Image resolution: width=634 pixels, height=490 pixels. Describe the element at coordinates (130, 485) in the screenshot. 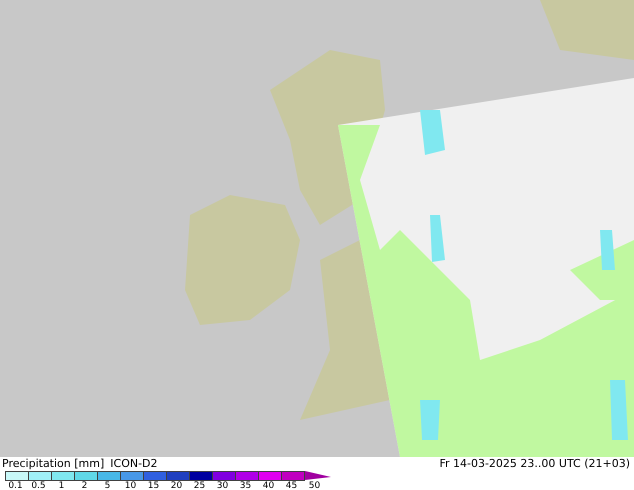

I see `legend-label: 10` at that location.